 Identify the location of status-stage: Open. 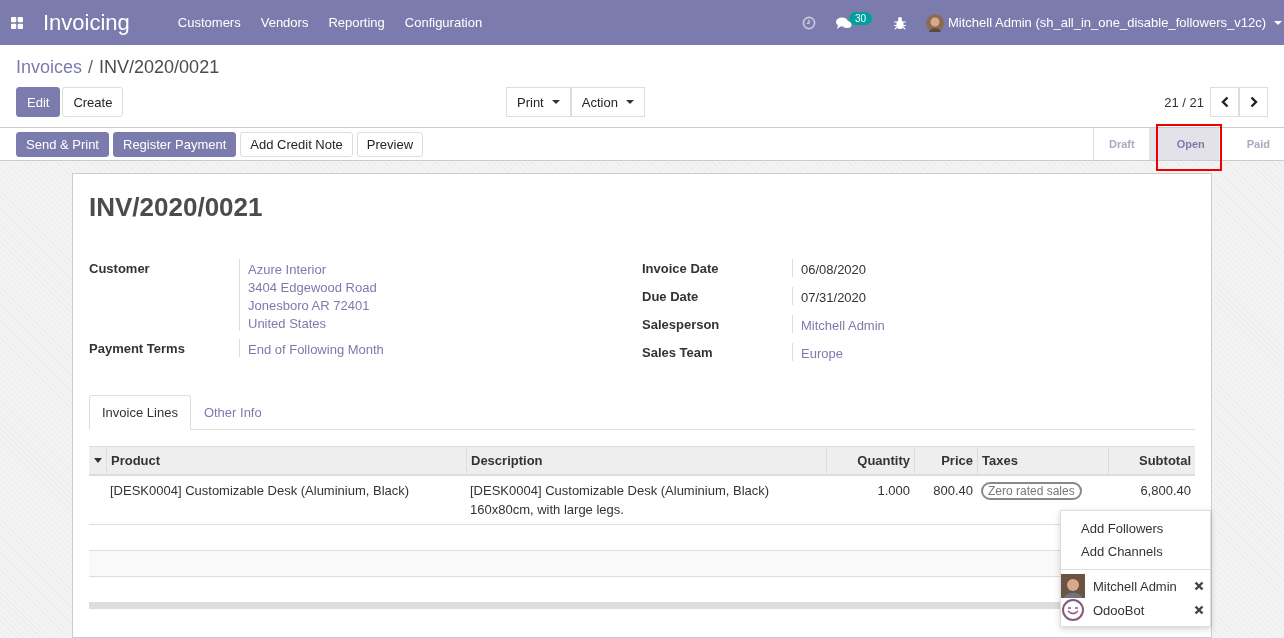
(1183, 144).